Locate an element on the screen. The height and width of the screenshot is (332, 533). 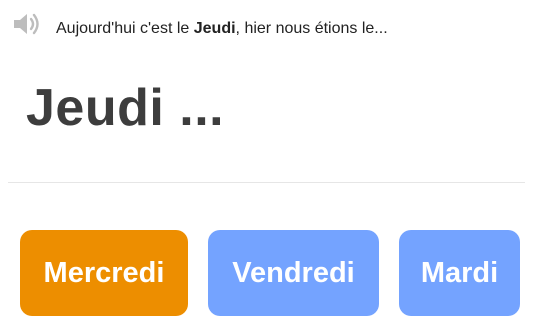
choice-button-vendredi: Vendredi is located at coordinates (293, 273).